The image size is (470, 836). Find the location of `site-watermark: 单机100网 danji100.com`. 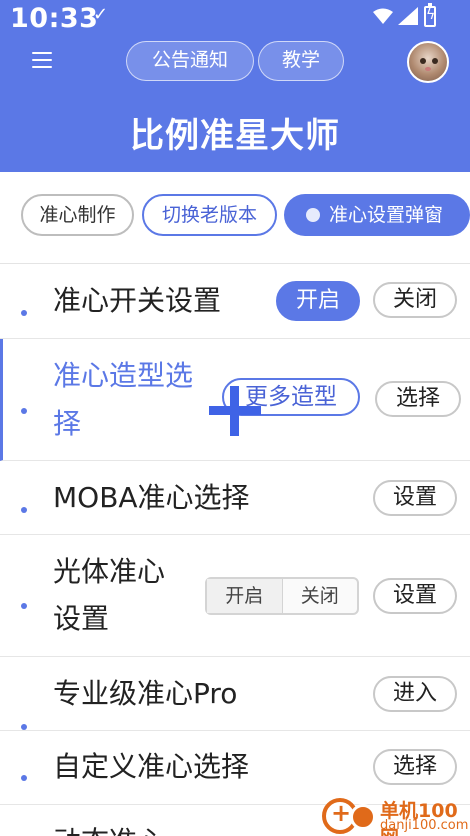

site-watermark: 单机100网 danji100.com is located at coordinates (396, 816).